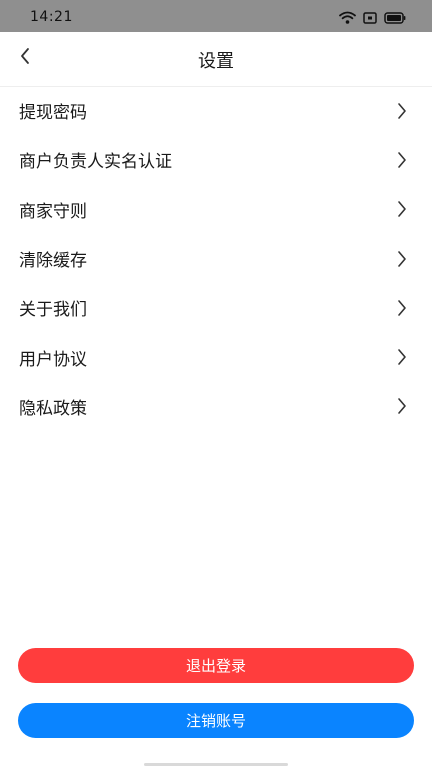 Image resolution: width=432 pixels, height=768 pixels. I want to click on menu-item-label: 隐私政策, so click(53, 408).